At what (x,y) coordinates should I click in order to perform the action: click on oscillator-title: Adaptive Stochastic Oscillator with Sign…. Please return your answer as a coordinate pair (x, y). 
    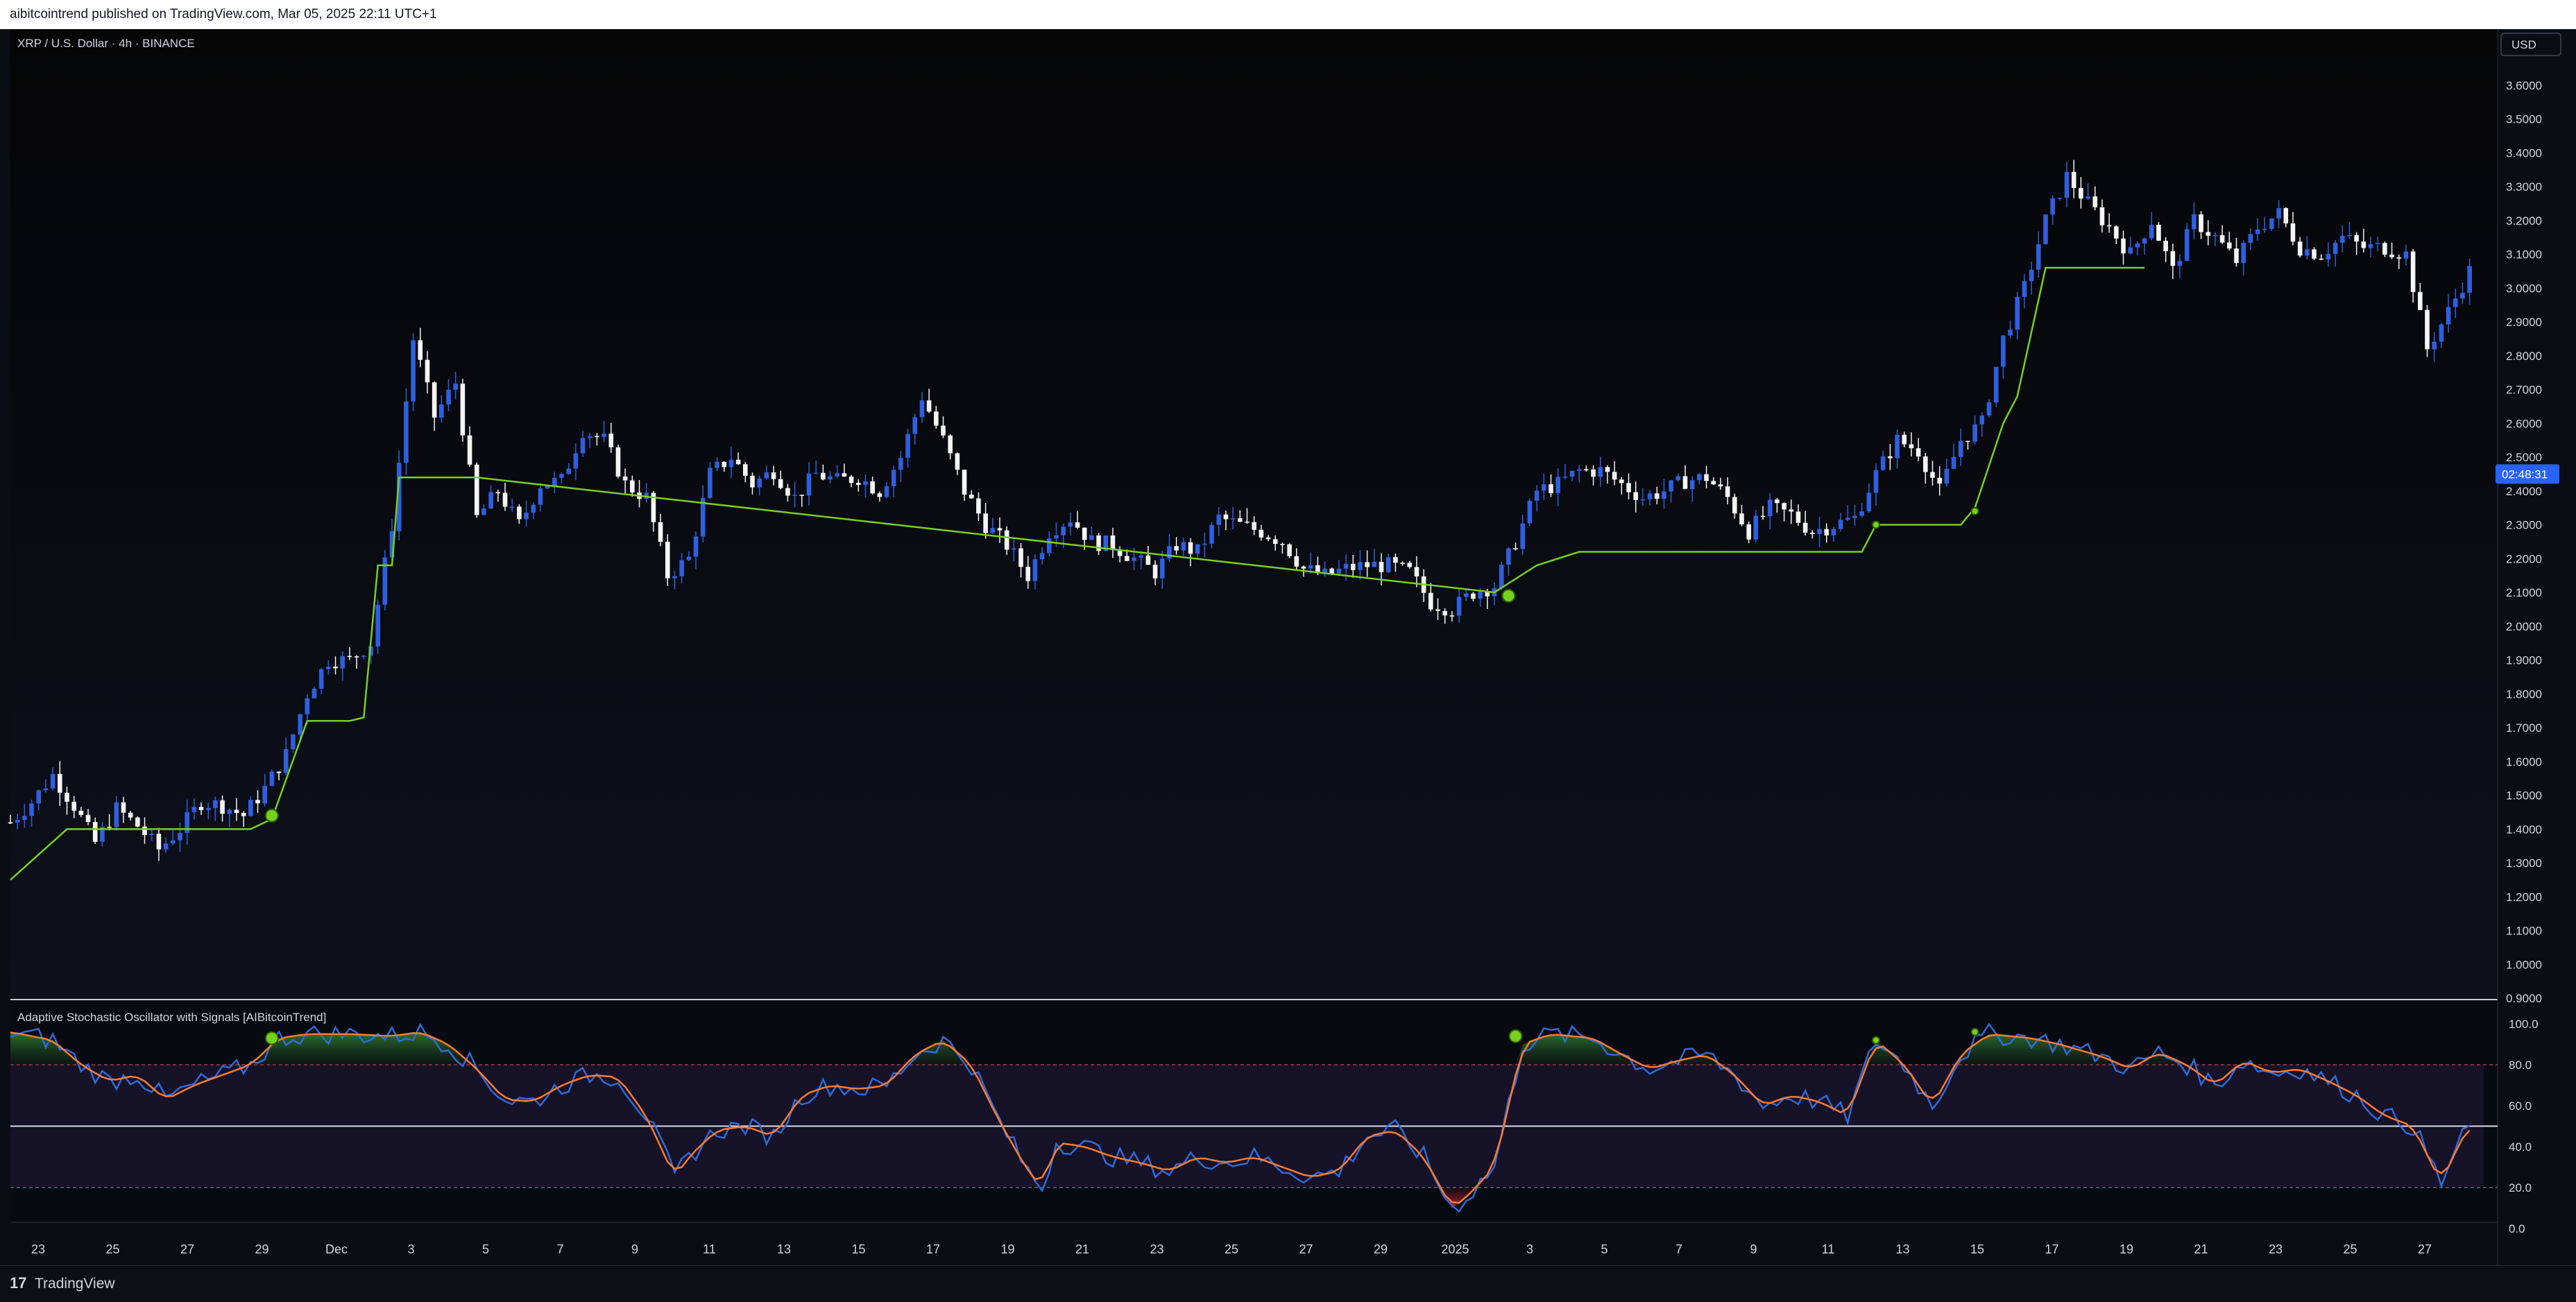
    Looking at the image, I should click on (171, 1017).